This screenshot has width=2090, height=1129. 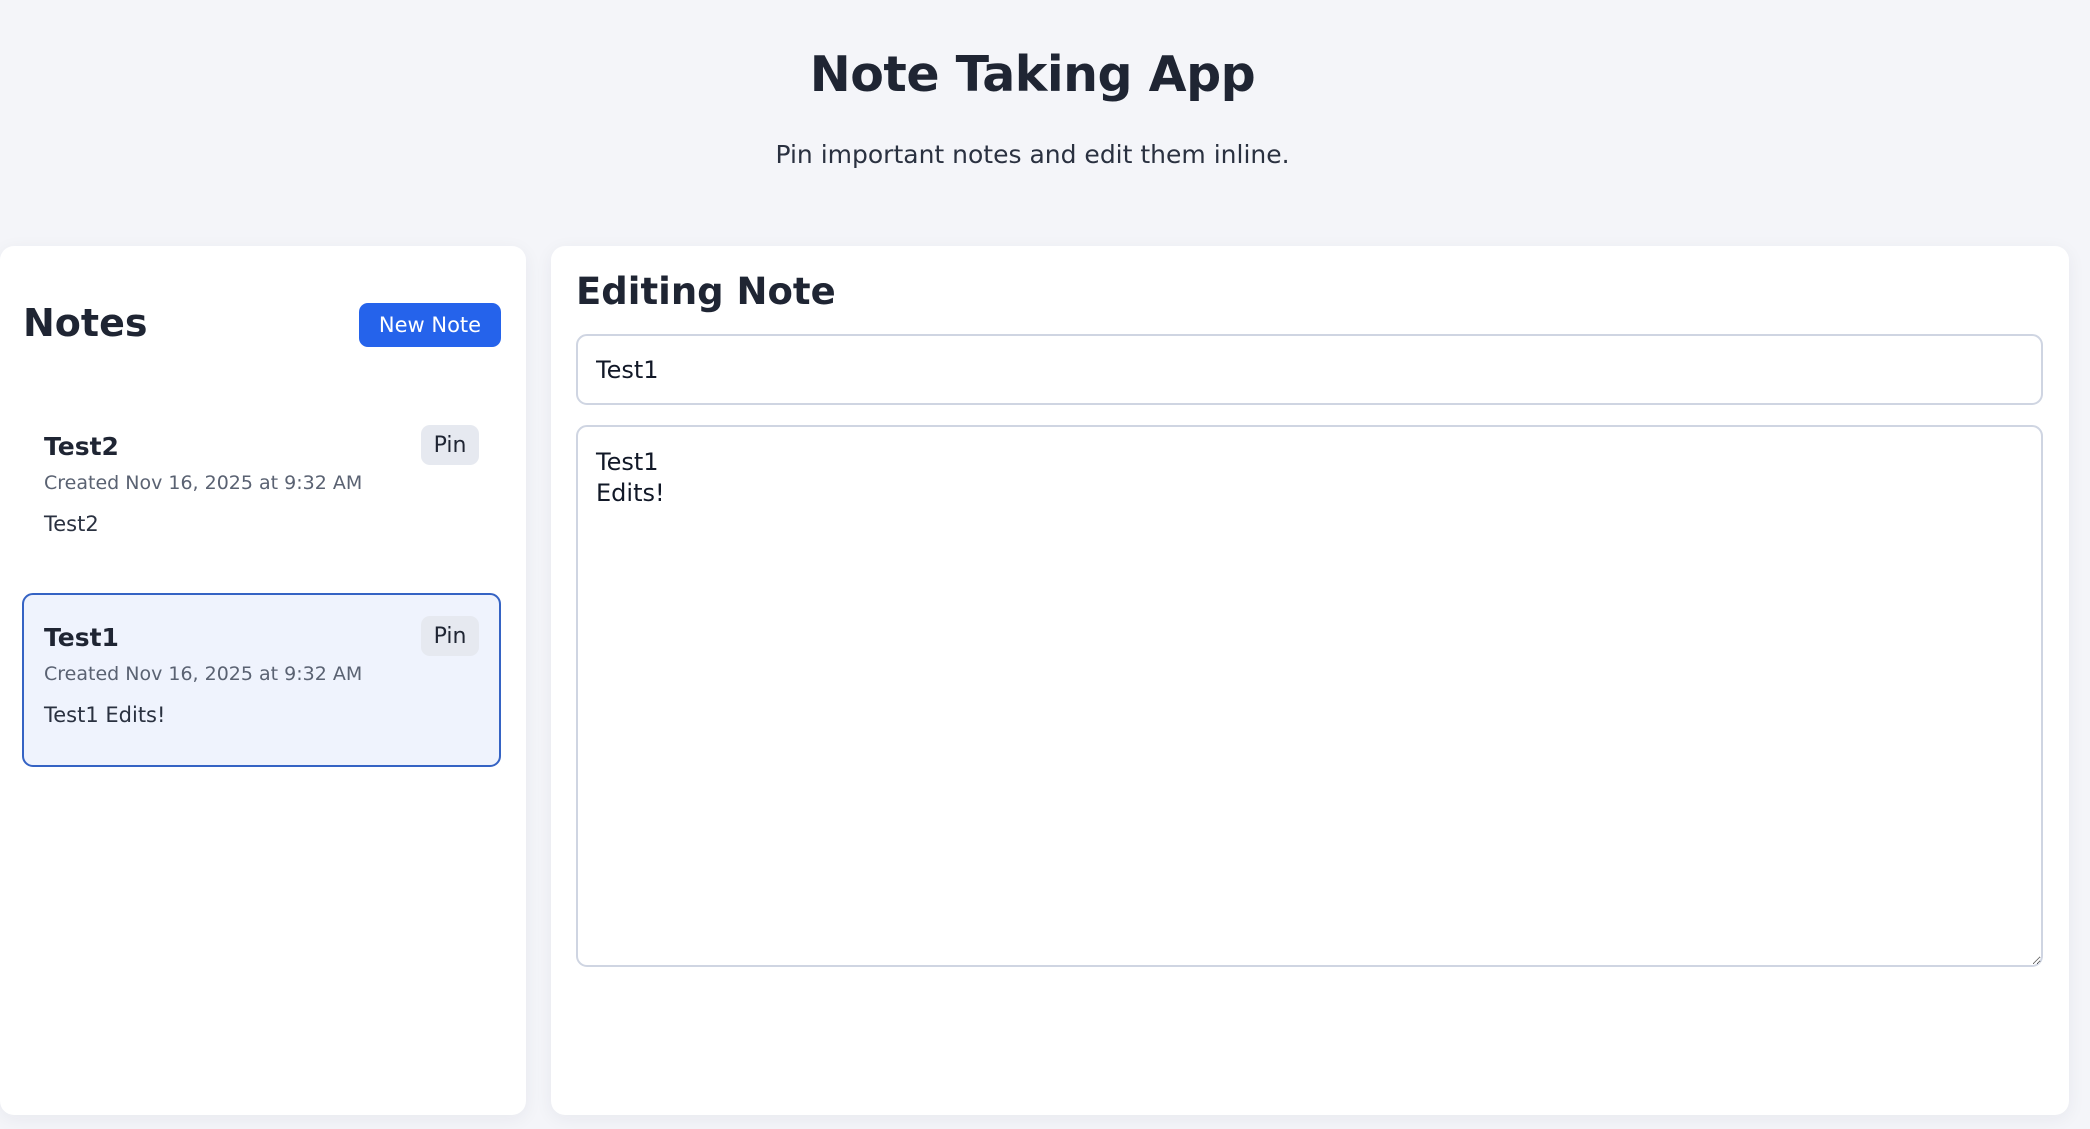 I want to click on note-title-input, so click(x=1309, y=369).